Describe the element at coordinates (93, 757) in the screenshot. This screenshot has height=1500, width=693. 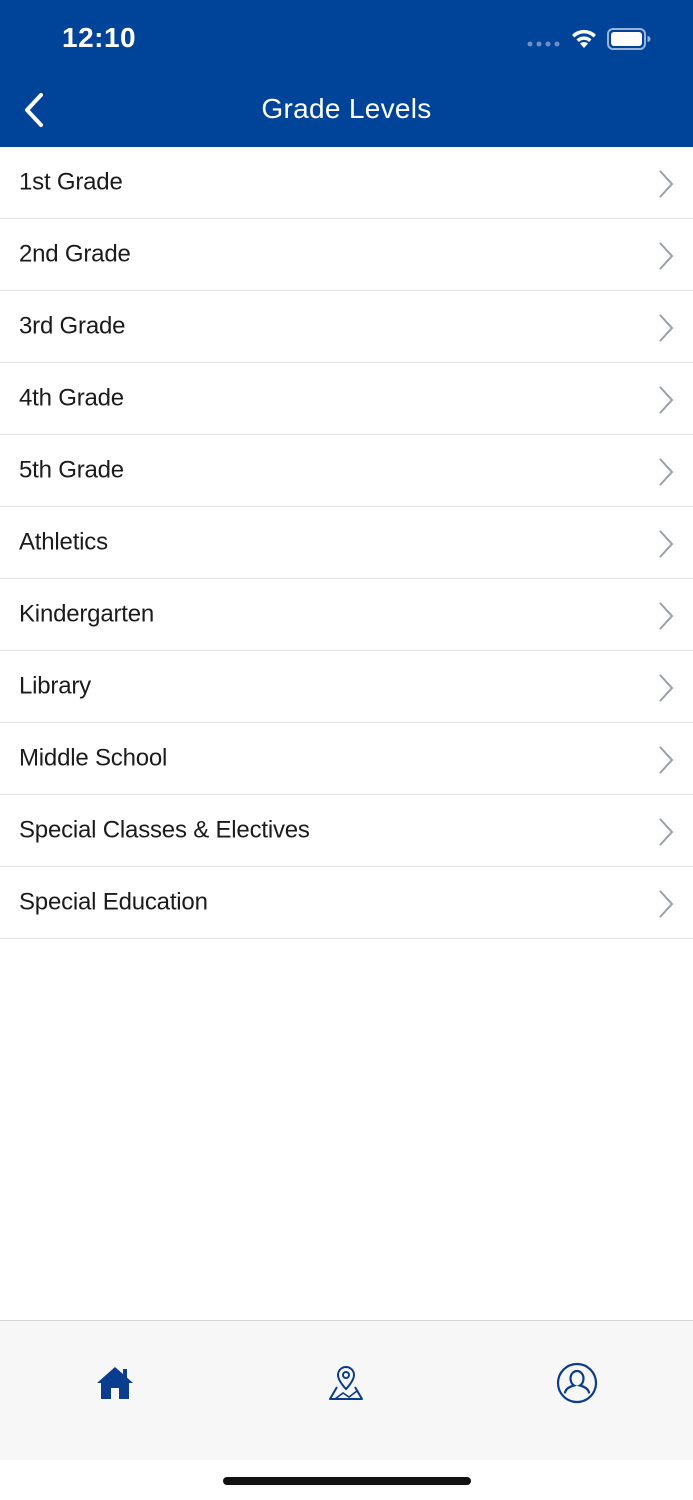
I see `list-item-label: Middle School` at that location.